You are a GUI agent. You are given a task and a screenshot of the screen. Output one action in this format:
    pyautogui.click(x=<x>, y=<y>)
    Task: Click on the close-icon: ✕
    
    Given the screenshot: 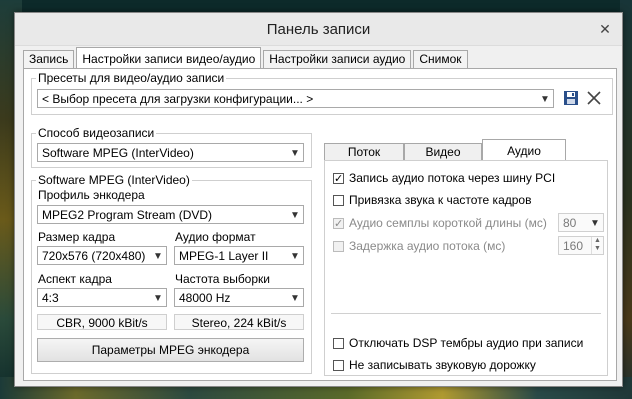 What is the action you would take?
    pyautogui.click(x=605, y=29)
    